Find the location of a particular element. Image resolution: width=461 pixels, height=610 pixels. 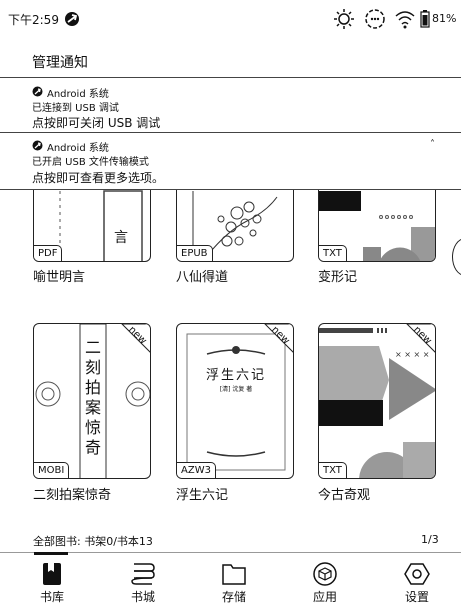

book-title: 二刻拍案惊奇 is located at coordinates (72, 493).